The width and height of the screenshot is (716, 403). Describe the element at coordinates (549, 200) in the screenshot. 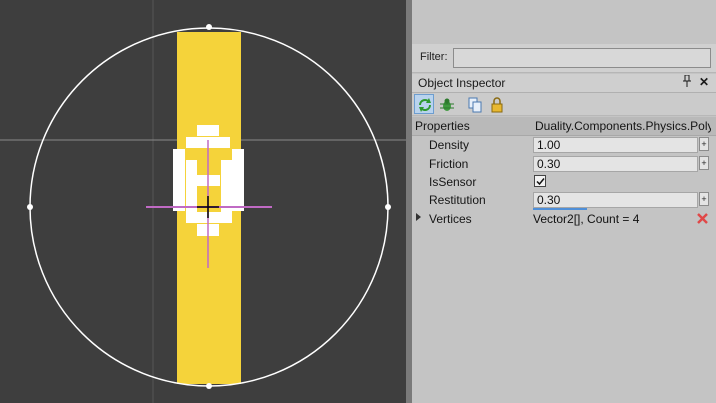

I see `restitution-value: 0.30` at that location.